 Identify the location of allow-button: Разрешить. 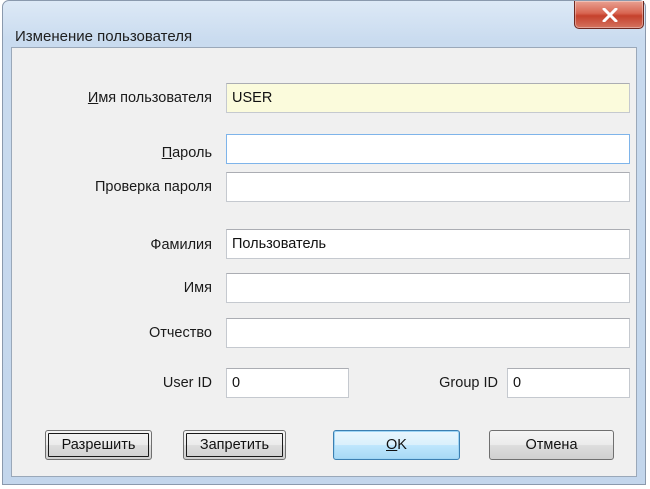
(98, 445).